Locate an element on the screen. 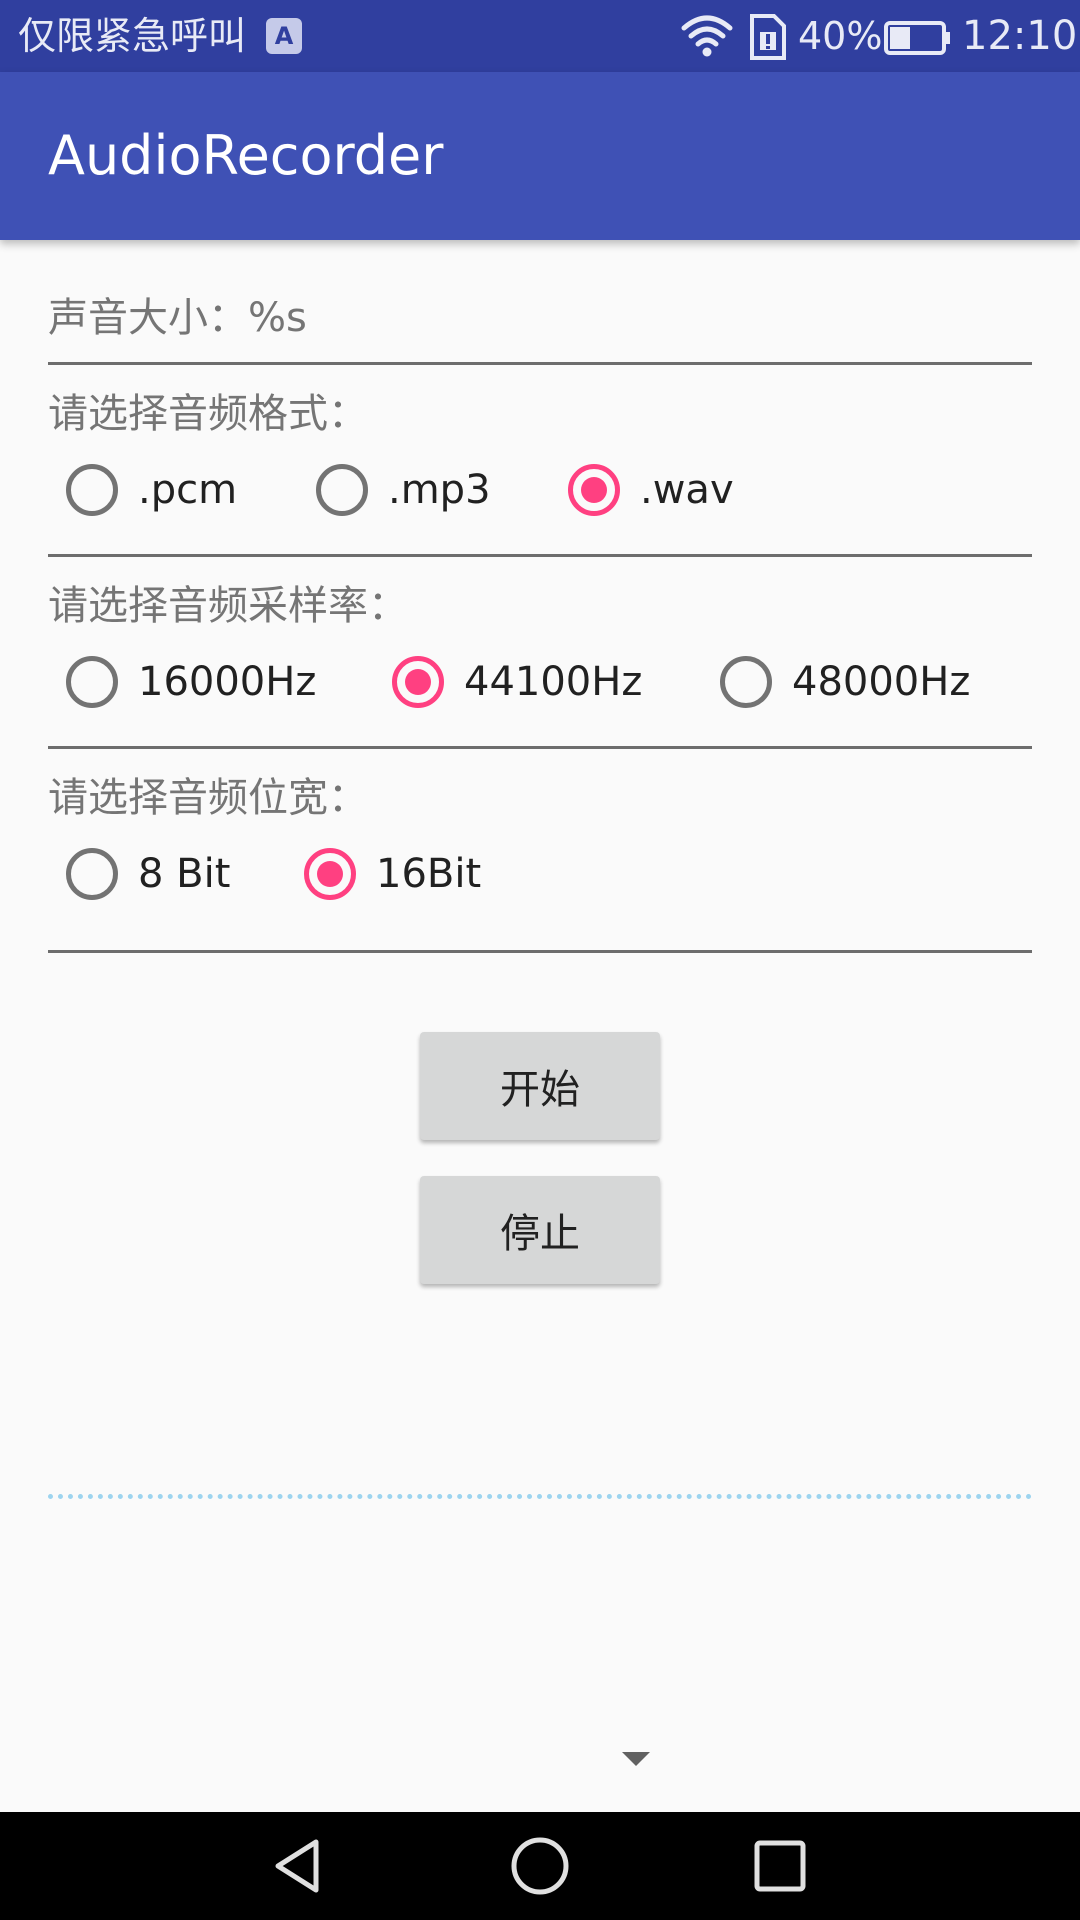 This screenshot has width=1080, height=1920. radio-sample-rate-44100: 44100Hz is located at coordinates (514, 682).